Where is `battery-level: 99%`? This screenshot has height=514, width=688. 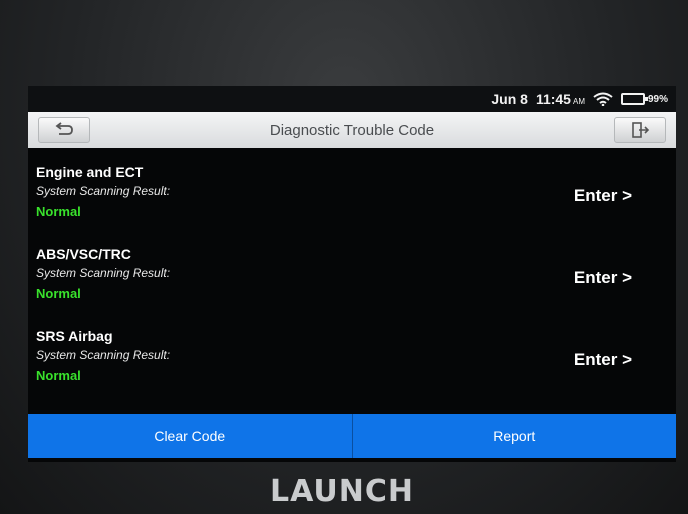
battery-level: 99% is located at coordinates (657, 99).